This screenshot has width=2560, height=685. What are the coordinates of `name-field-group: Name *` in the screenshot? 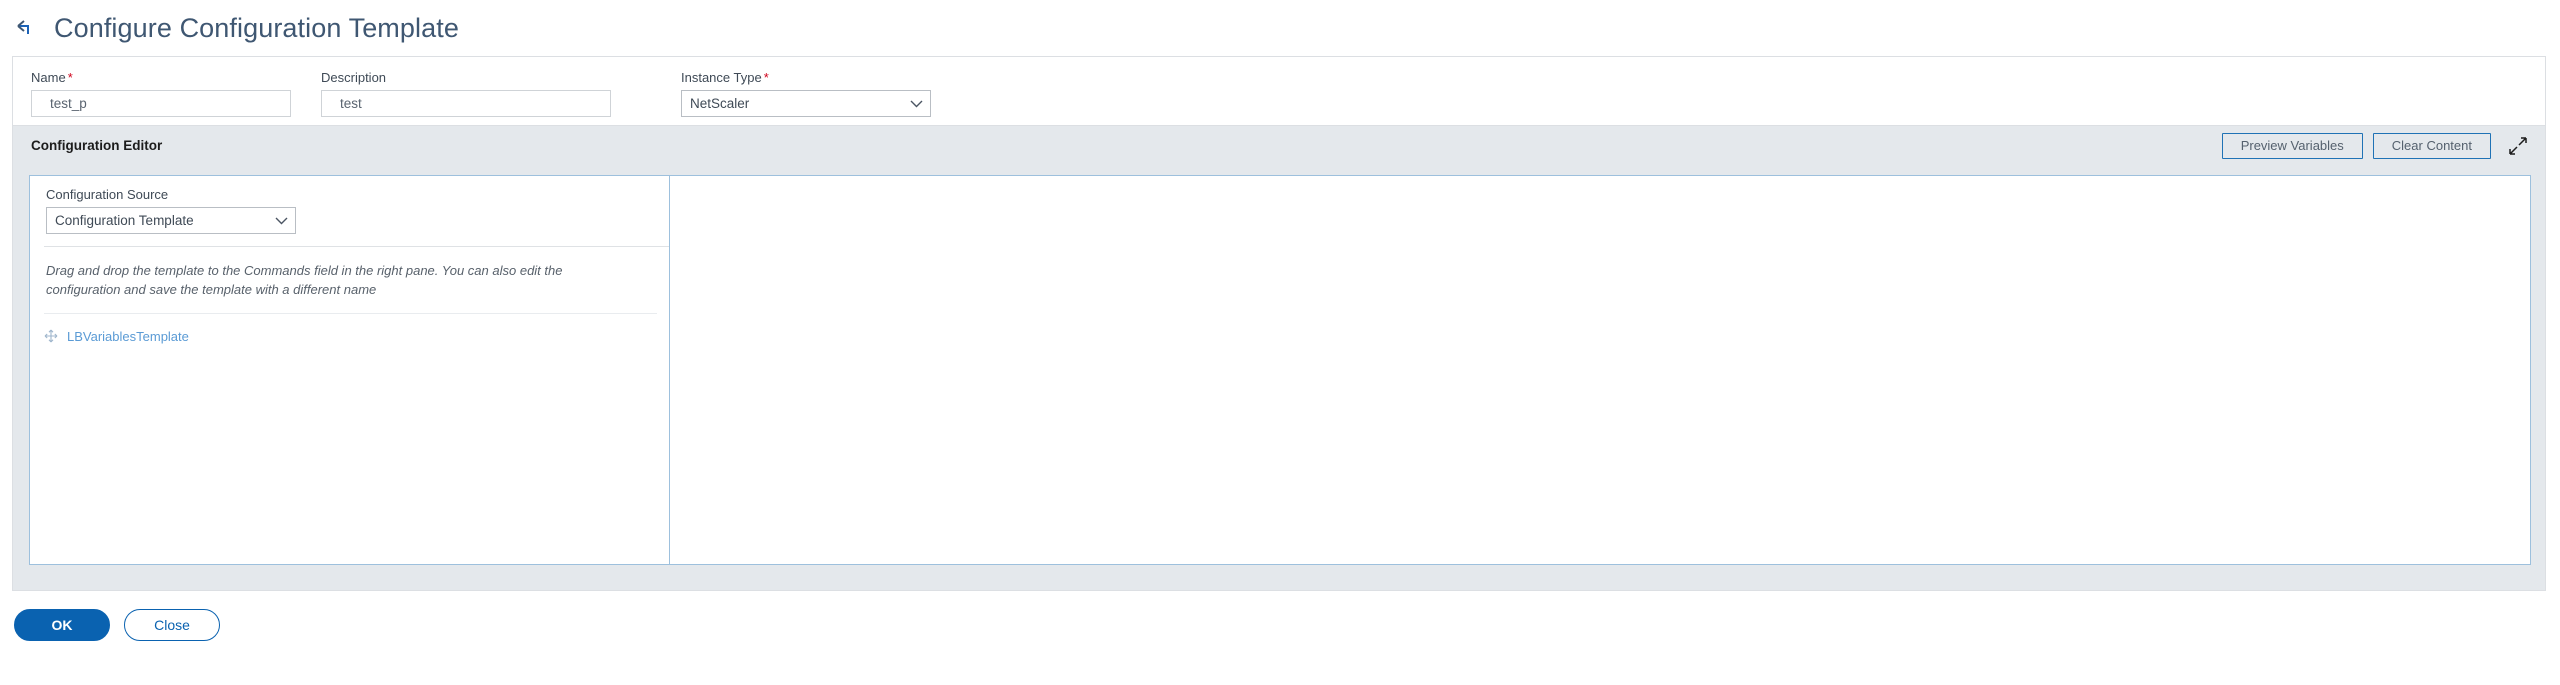 It's located at (161, 94).